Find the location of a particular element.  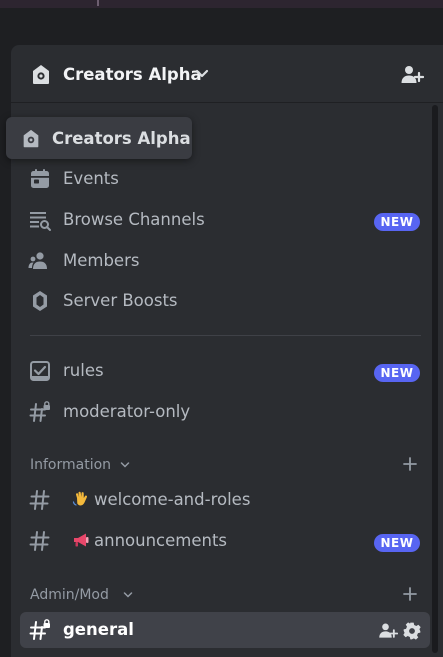

channel-name: announcements is located at coordinates (149, 541).